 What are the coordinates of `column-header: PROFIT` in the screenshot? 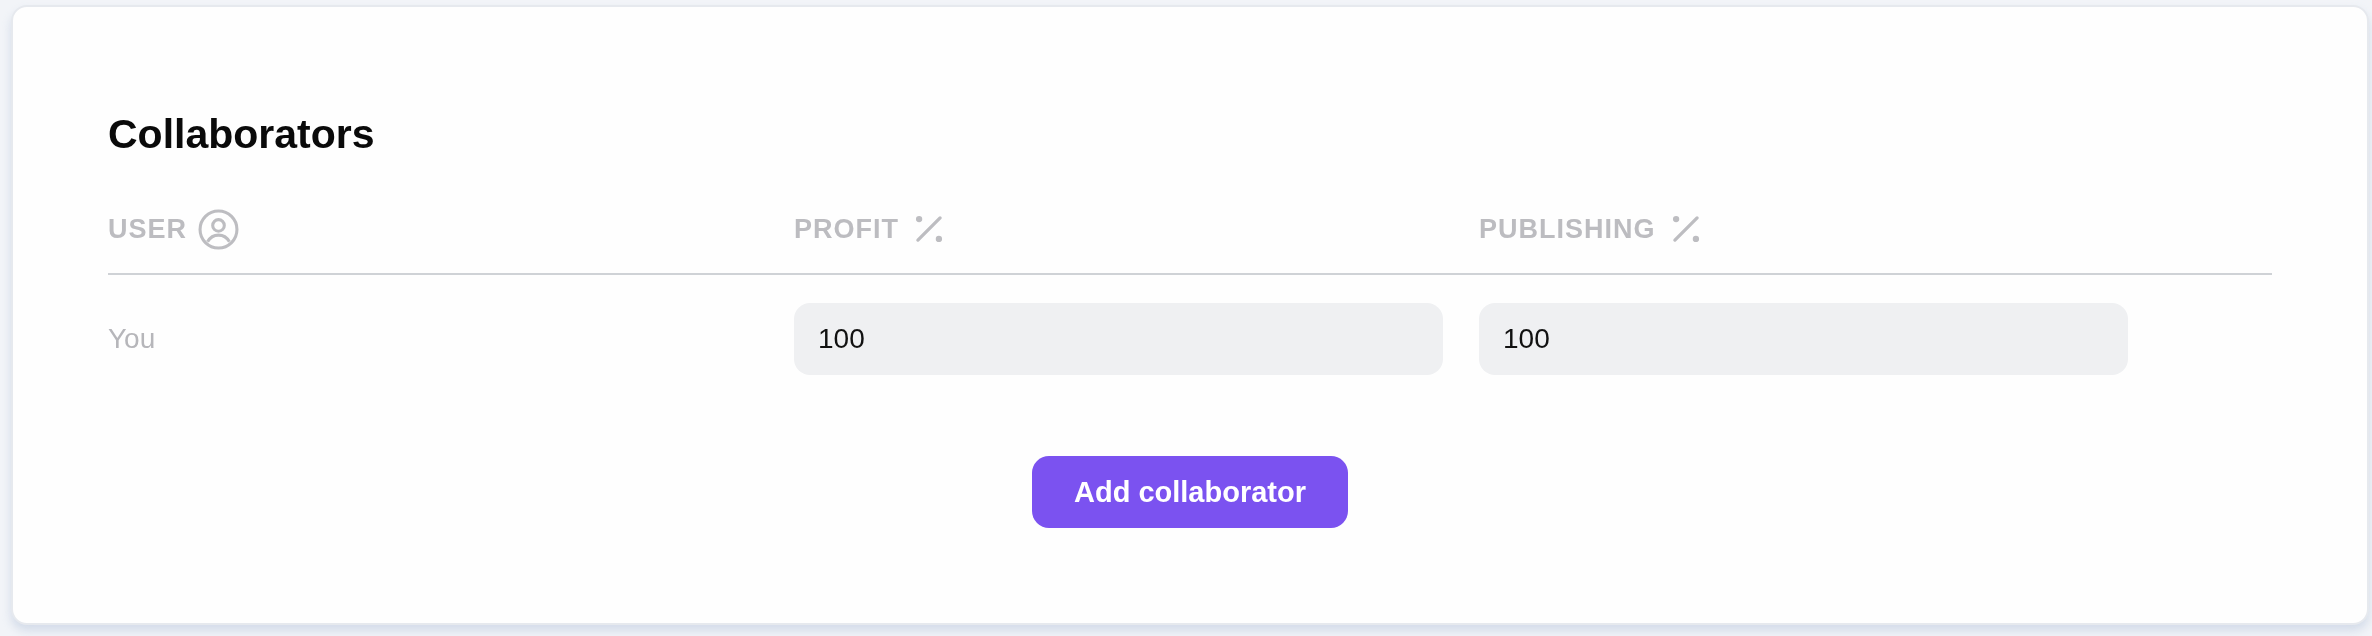 It's located at (846, 229).